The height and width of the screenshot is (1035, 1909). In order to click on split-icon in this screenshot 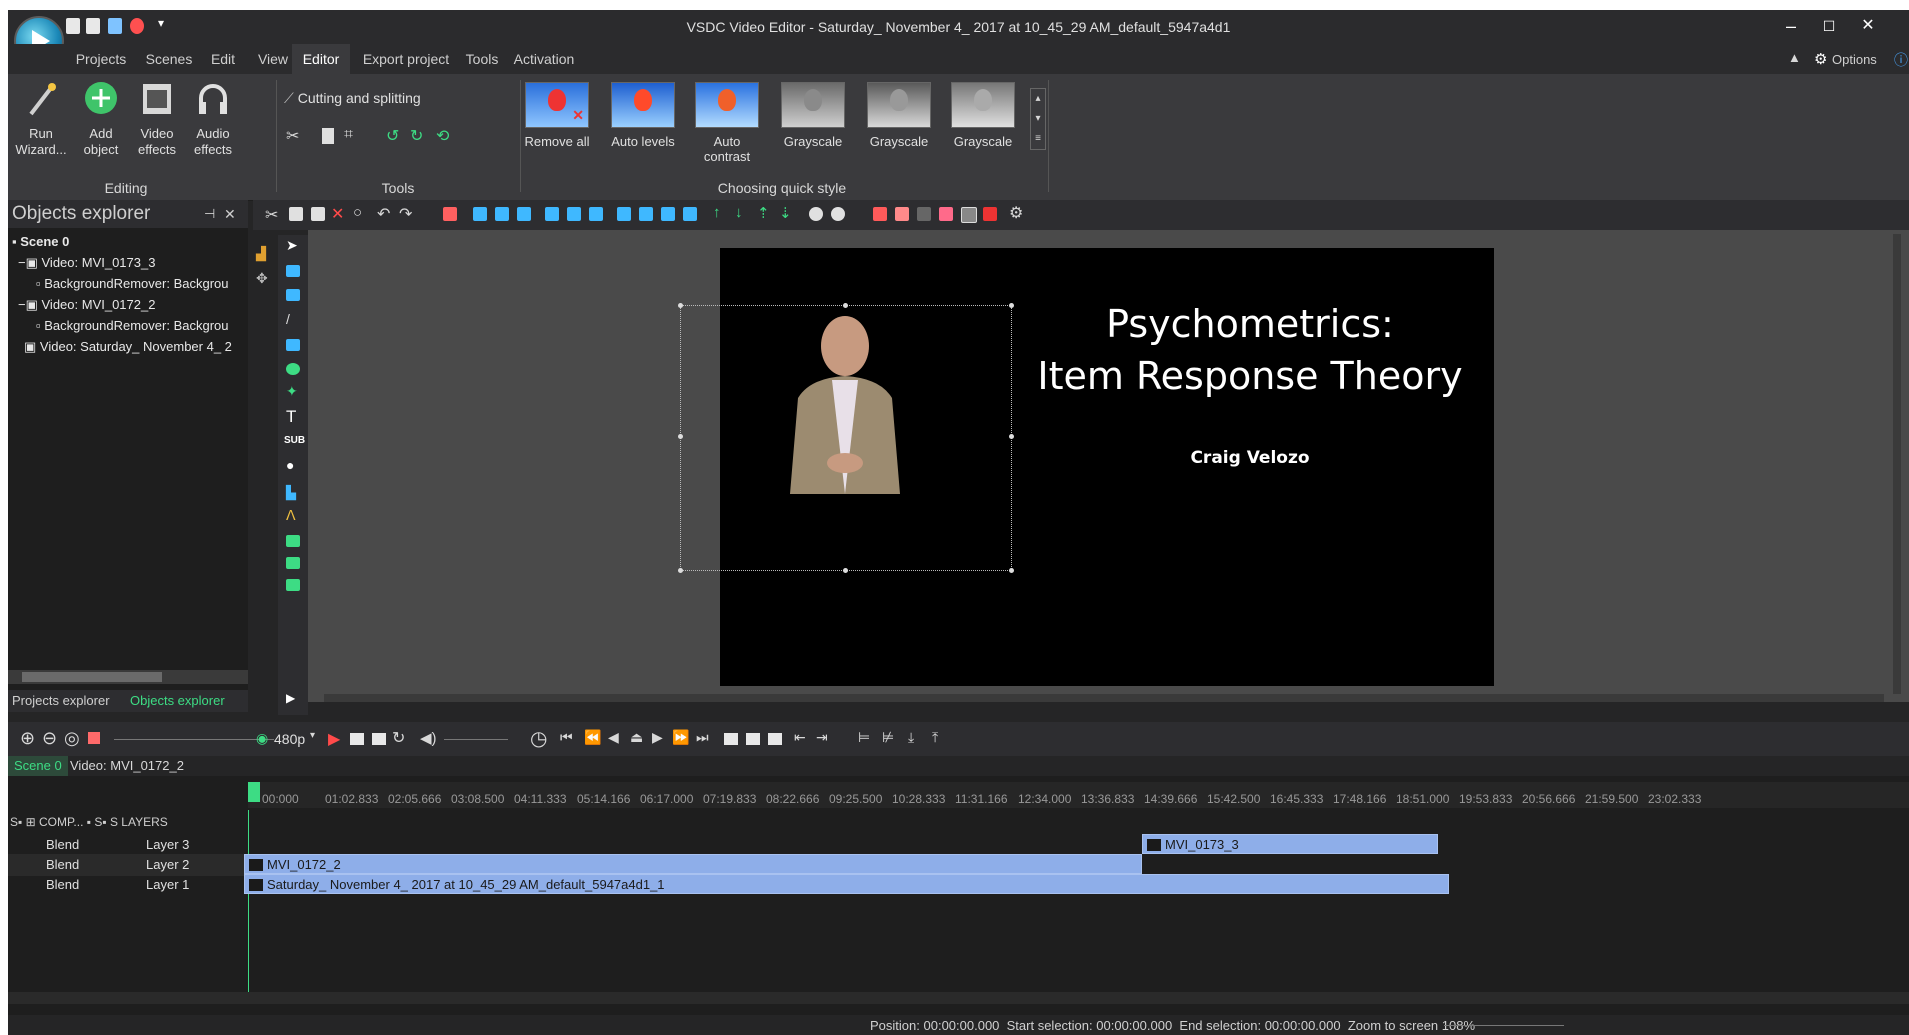, I will do `click(328, 136)`.